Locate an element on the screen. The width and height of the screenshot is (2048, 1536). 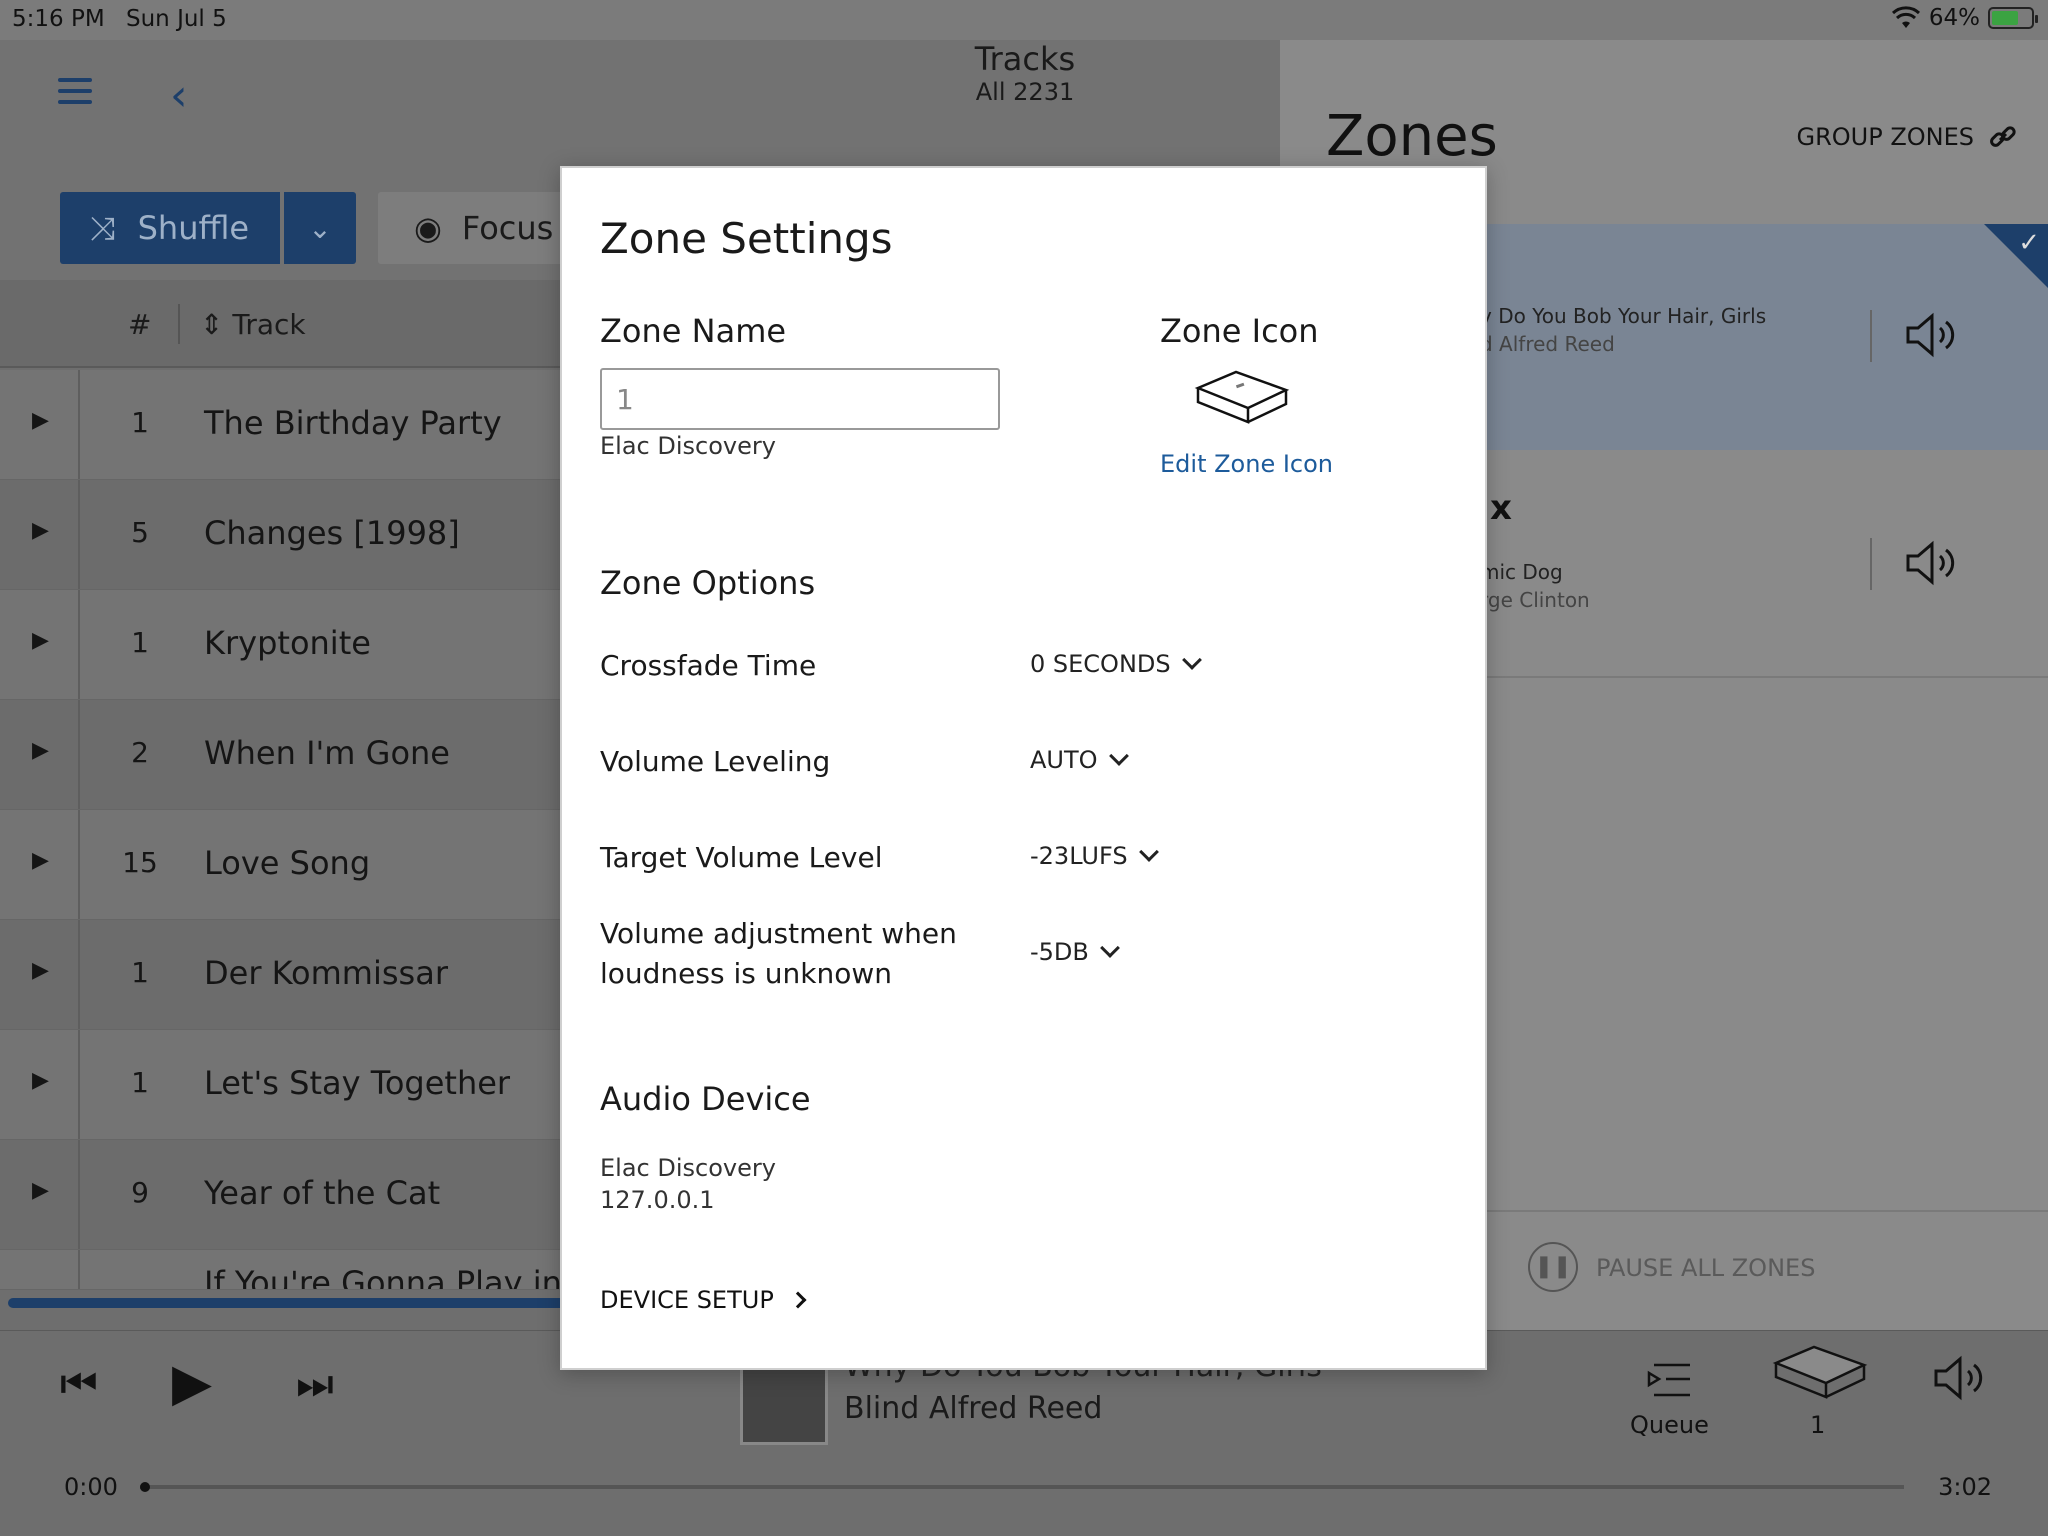
zone-name-partial: x is located at coordinates (1501, 508).